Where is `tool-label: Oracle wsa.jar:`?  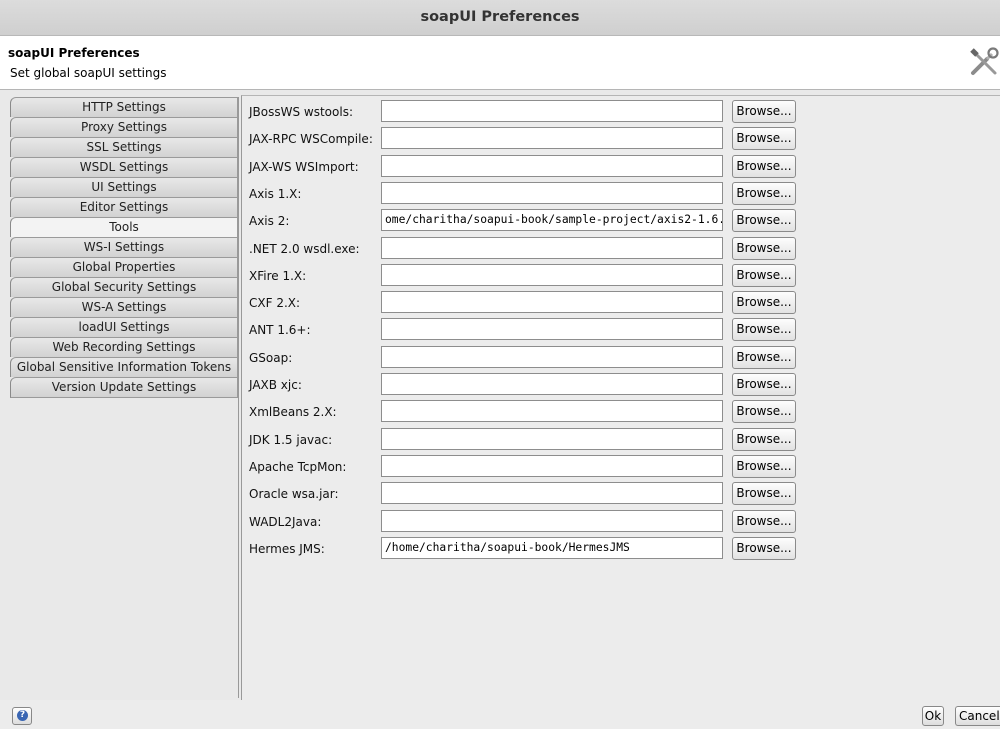
tool-label: Oracle wsa.jar: is located at coordinates (294, 494).